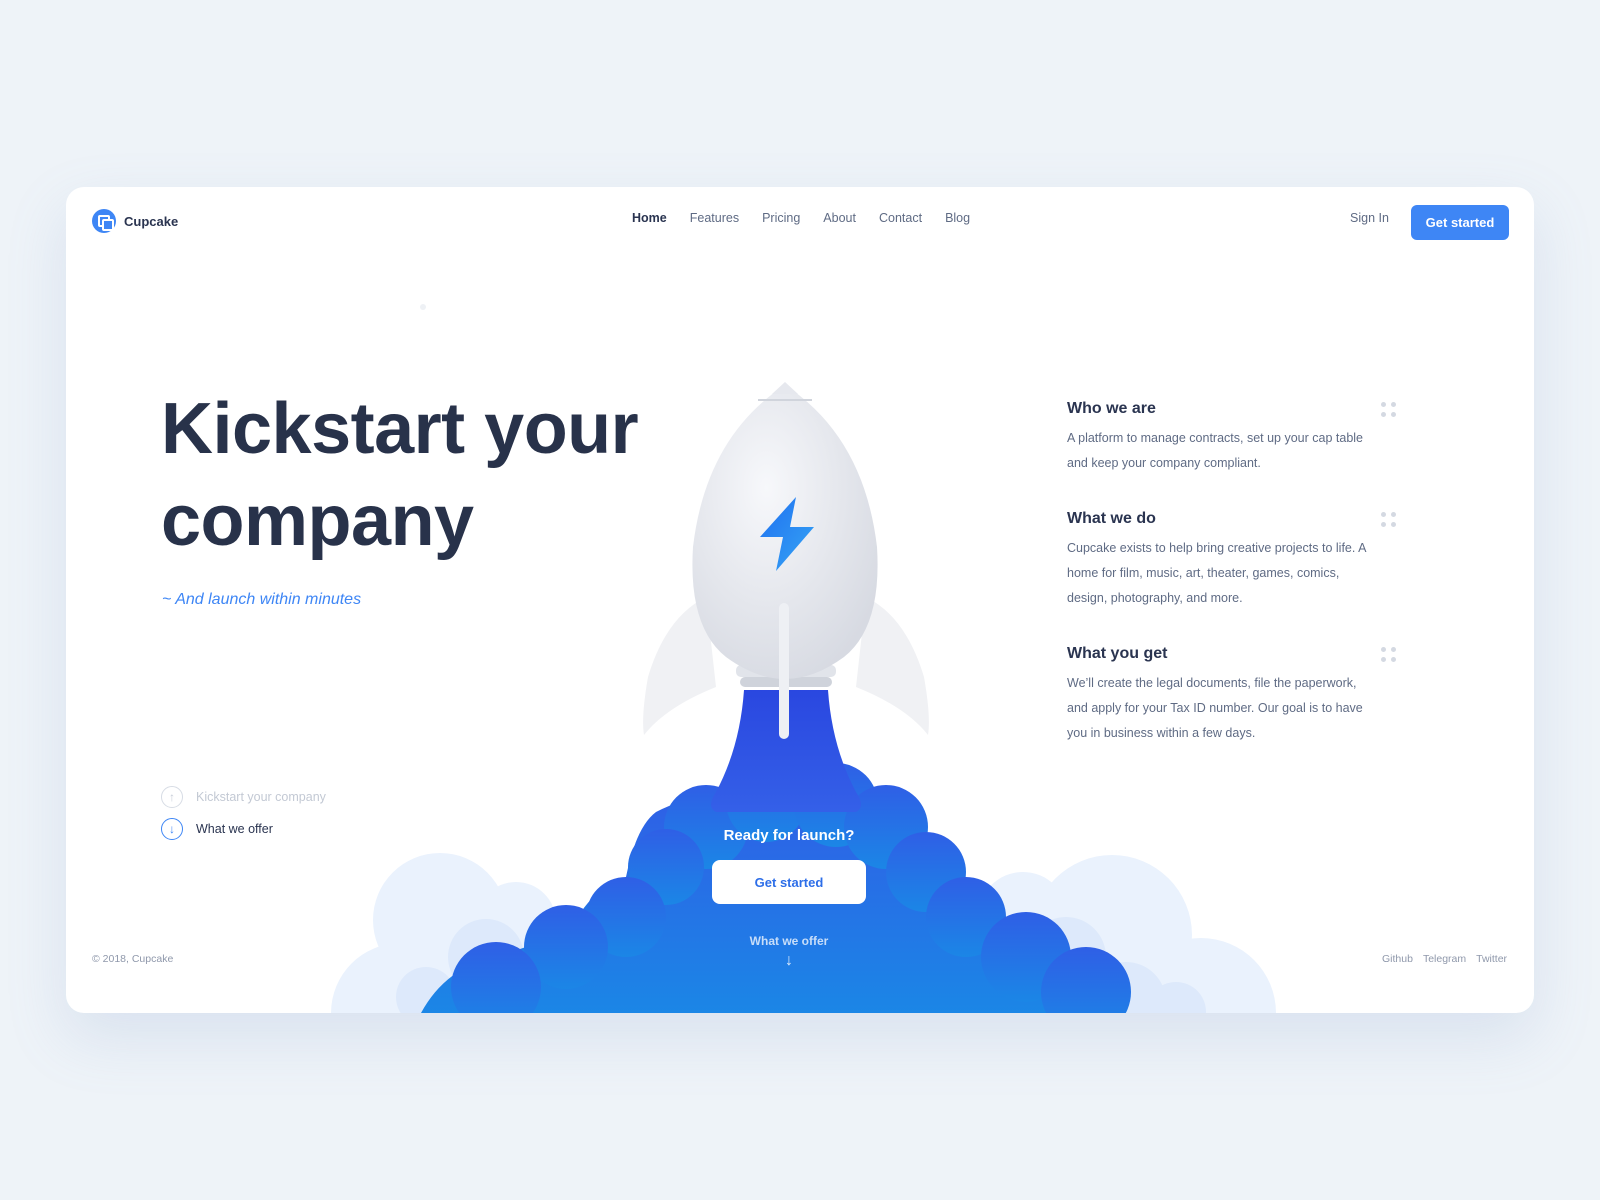 This screenshot has width=1600, height=1200. I want to click on feature-title: What you get, so click(1117, 653).